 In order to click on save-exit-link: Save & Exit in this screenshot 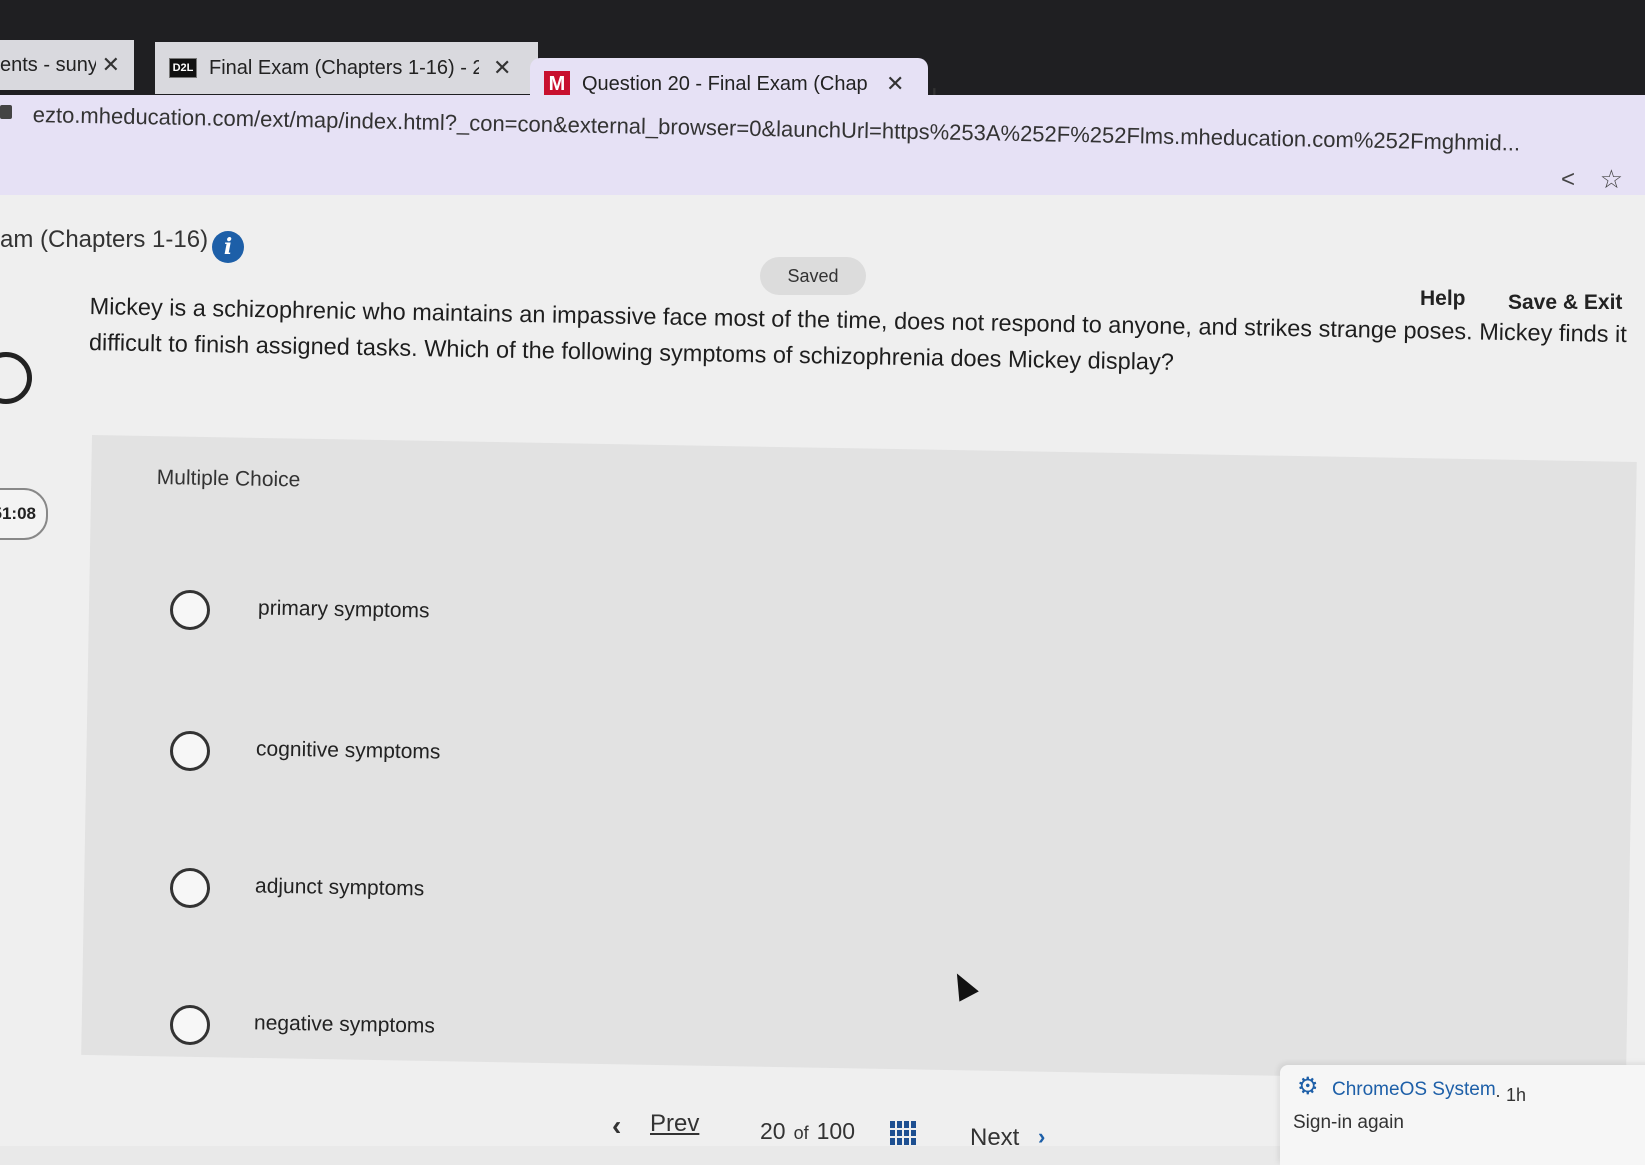, I will do `click(1565, 303)`.